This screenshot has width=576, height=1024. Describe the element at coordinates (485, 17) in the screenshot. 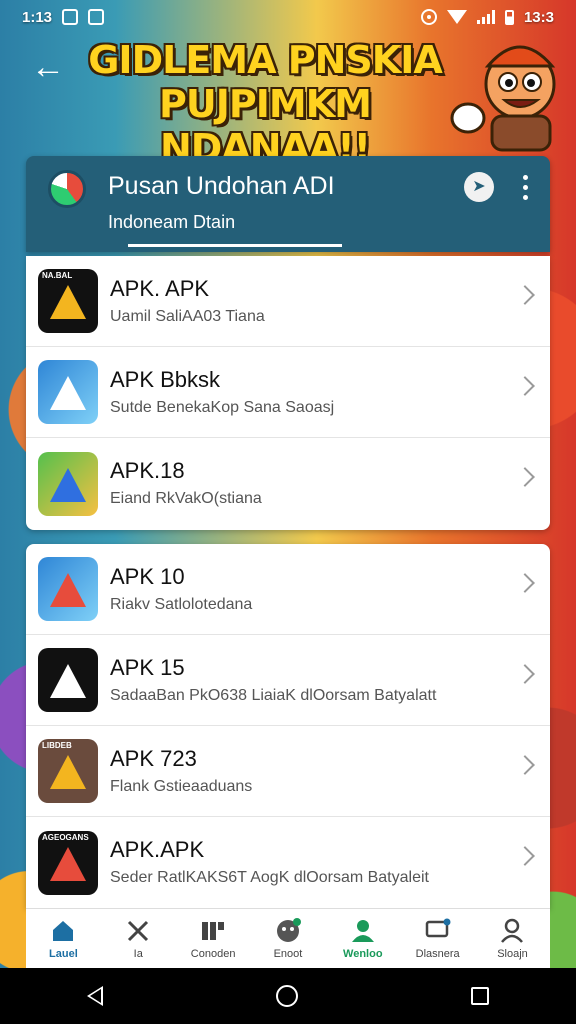

I see `signal-icon` at that location.